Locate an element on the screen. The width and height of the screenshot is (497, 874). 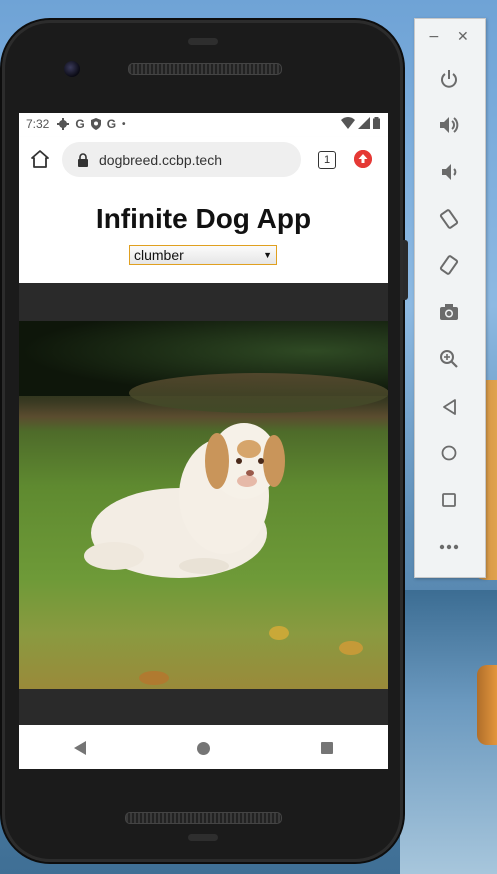
url-text: dogbreed.ccbp.tech is located at coordinates (160, 159).